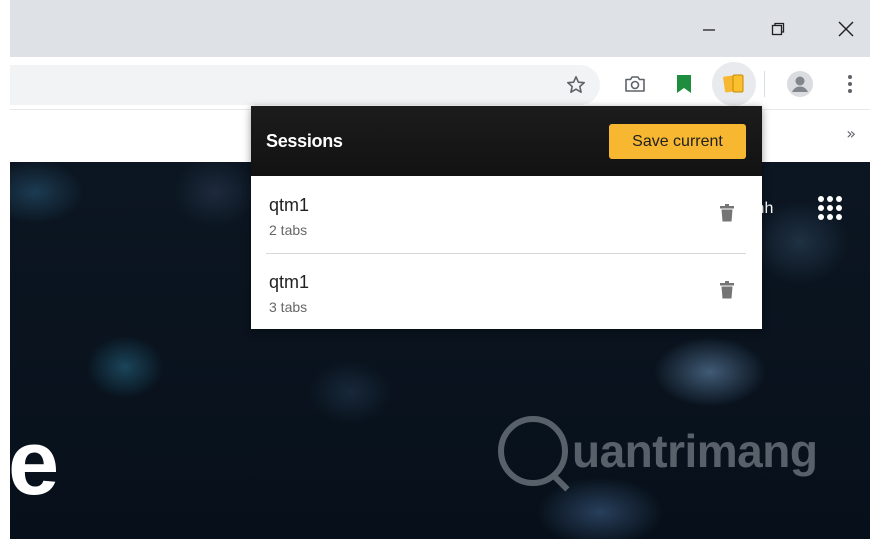  What do you see at coordinates (288, 230) in the screenshot?
I see `session-tab-count: 2 tabs` at bounding box center [288, 230].